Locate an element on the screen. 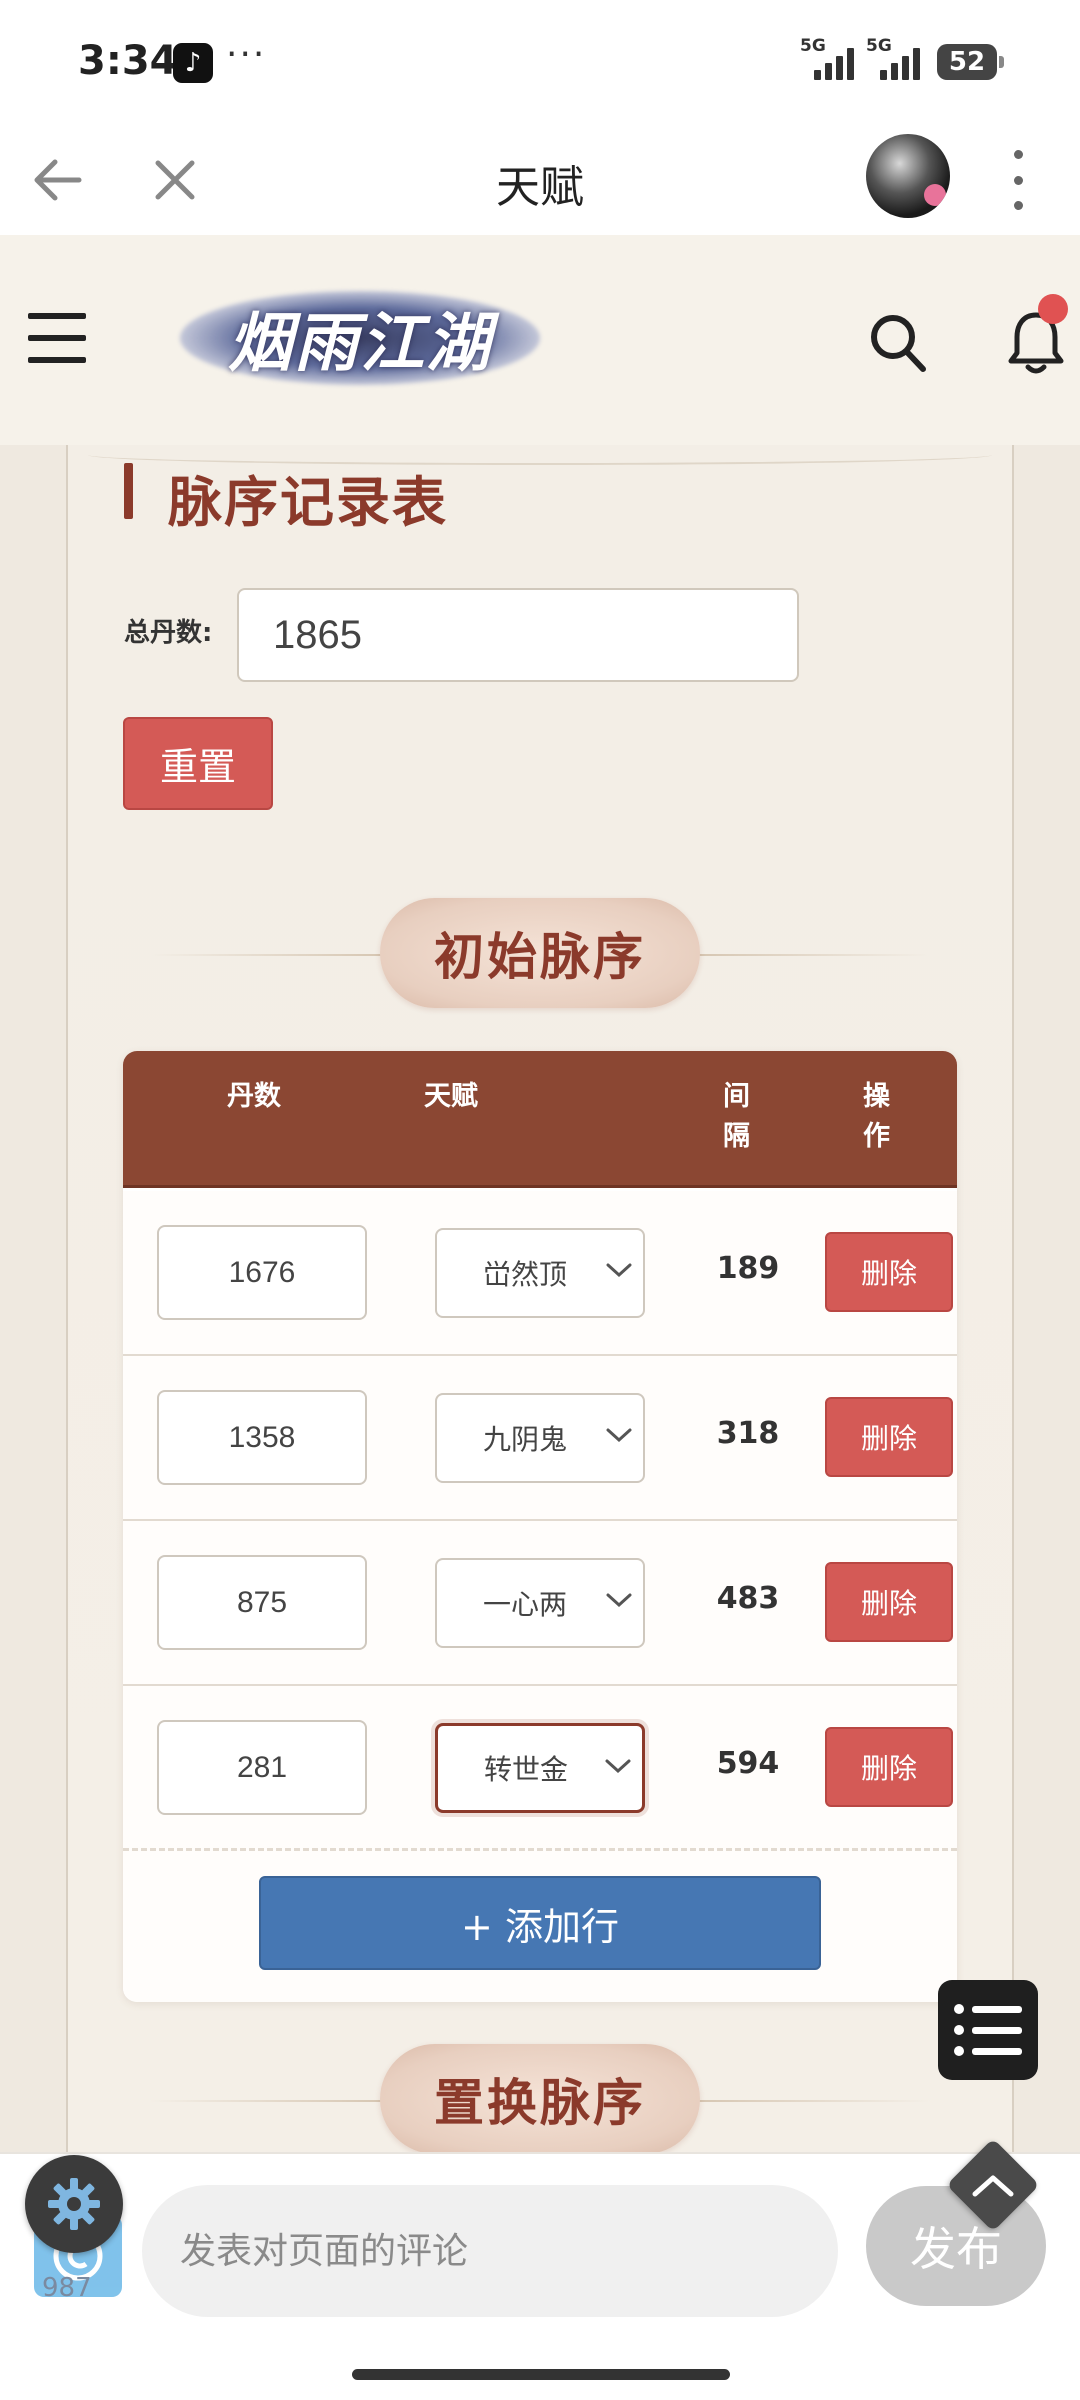 This screenshot has width=1080, height=2400. table-row: 九阴鬼 318 删除 is located at coordinates (540, 1438).